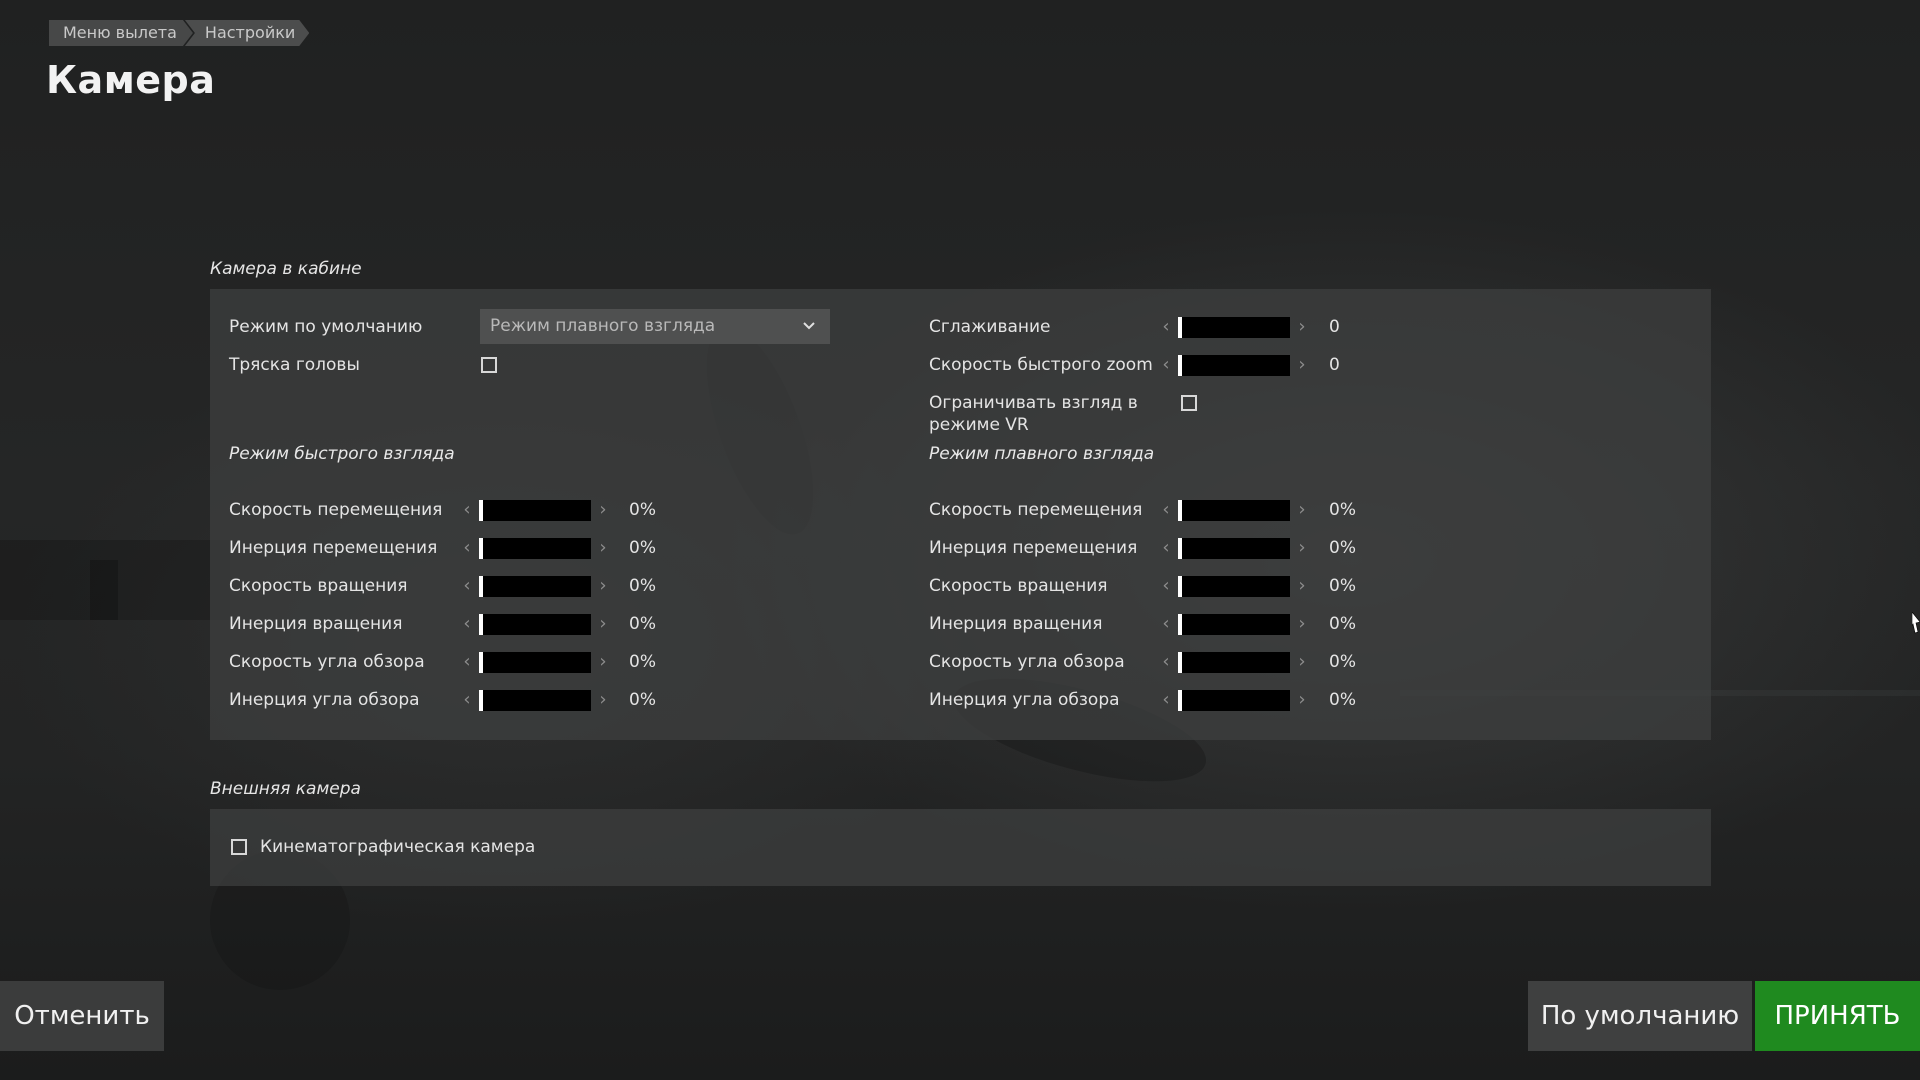  What do you see at coordinates (121, 33) in the screenshot?
I see `breadcrumb-item-flight-menu: Меню вылета` at bounding box center [121, 33].